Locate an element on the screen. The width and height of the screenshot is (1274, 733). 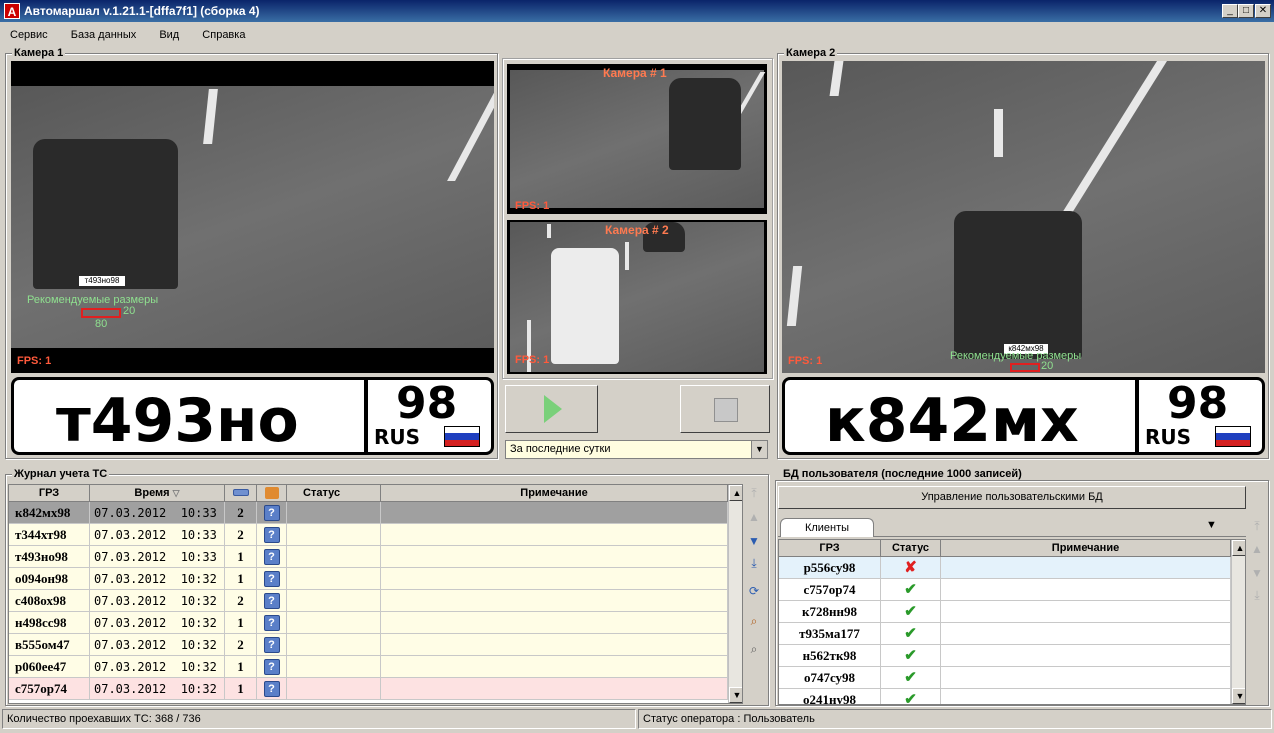
log-col-grz: ГРЗ is located at coordinates (49, 493).